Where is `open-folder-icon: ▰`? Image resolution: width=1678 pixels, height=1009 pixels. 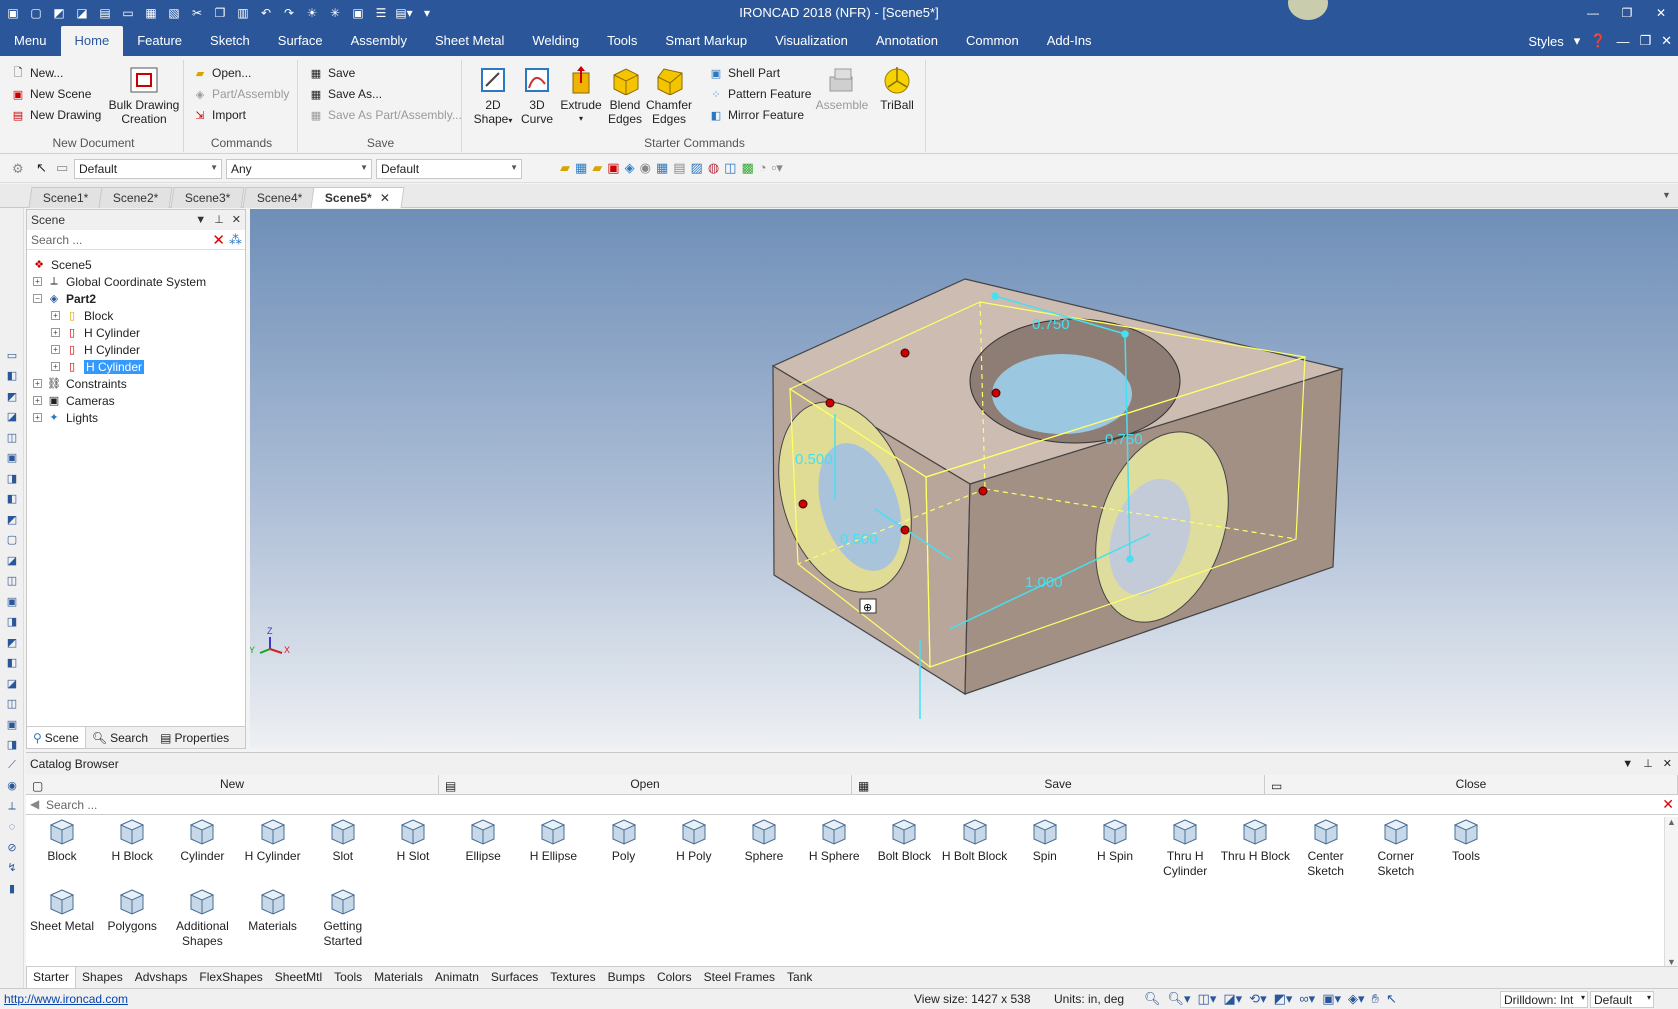
open-folder-icon: ▰ is located at coordinates (565, 168).